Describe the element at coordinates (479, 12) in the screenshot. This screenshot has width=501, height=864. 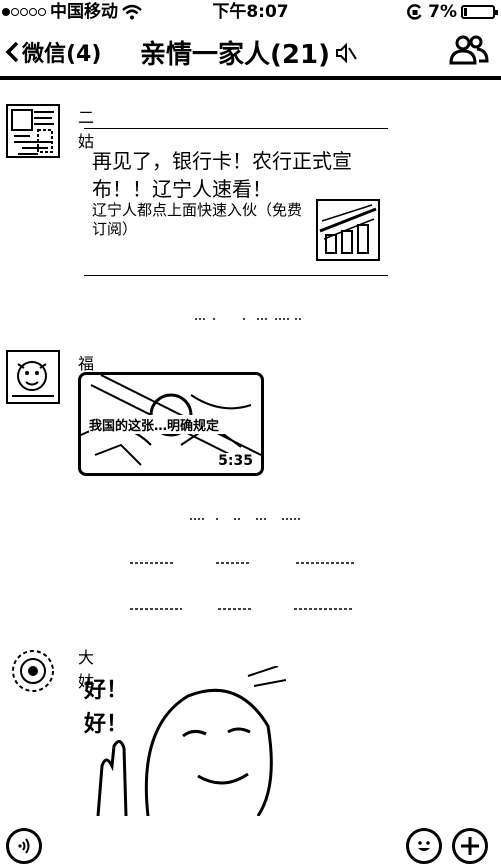
I see `battery-icon` at that location.